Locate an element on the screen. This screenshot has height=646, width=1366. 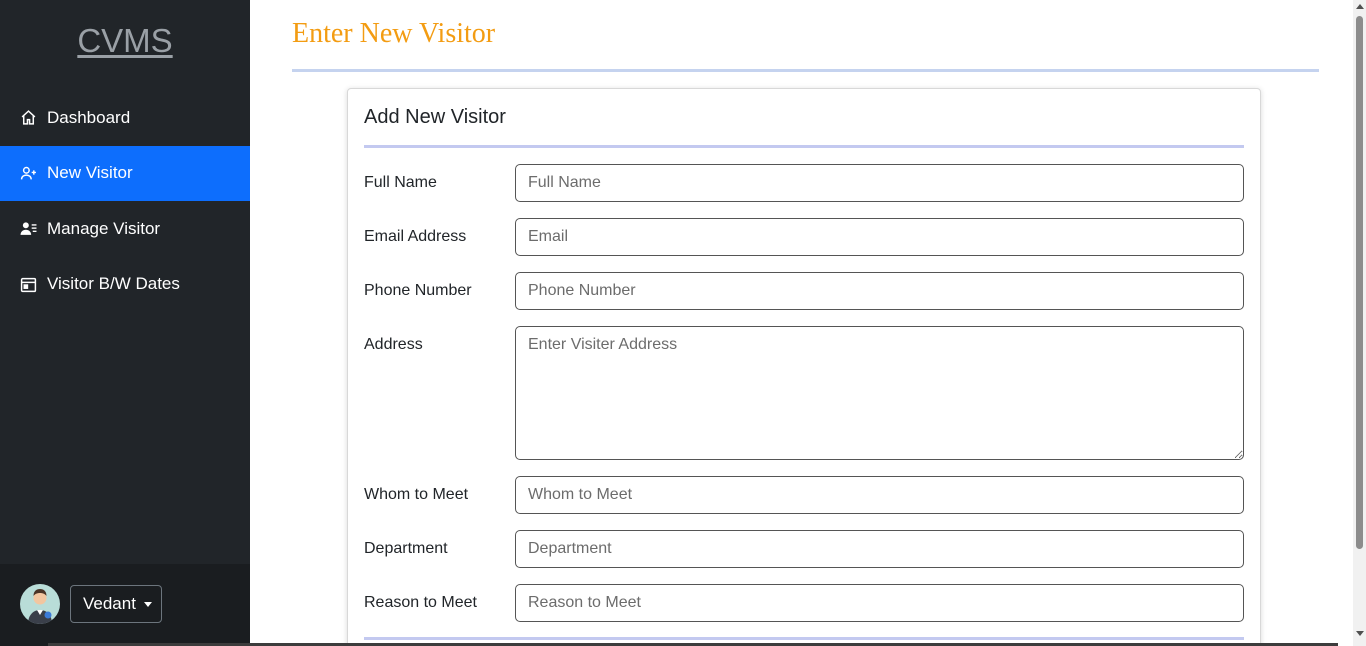
title-divider is located at coordinates (805, 70).